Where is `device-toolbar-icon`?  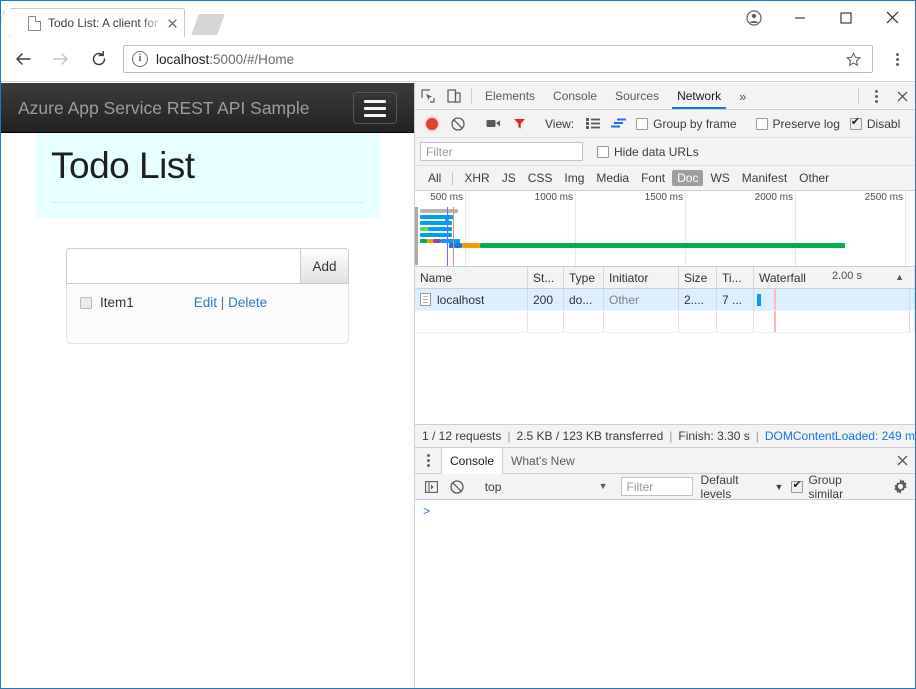 device-toolbar-icon is located at coordinates (454, 96).